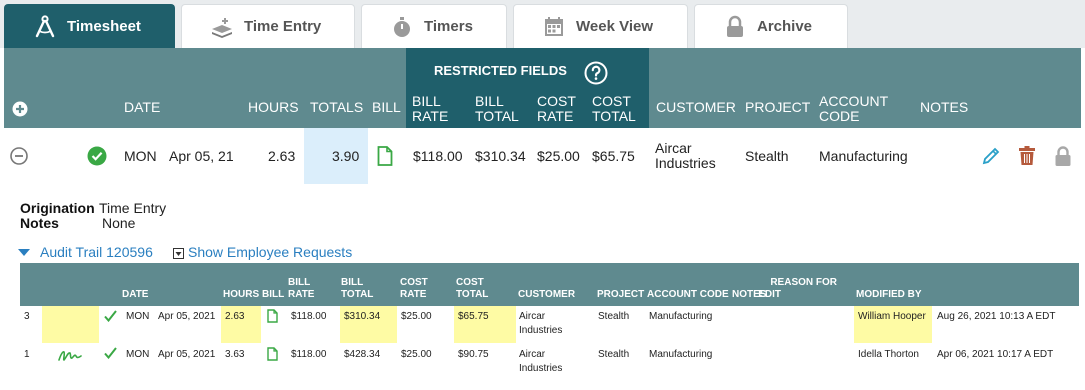 This screenshot has width=1085, height=390. Describe the element at coordinates (273, 294) in the screenshot. I see `audit-col-bill: BILL` at that location.